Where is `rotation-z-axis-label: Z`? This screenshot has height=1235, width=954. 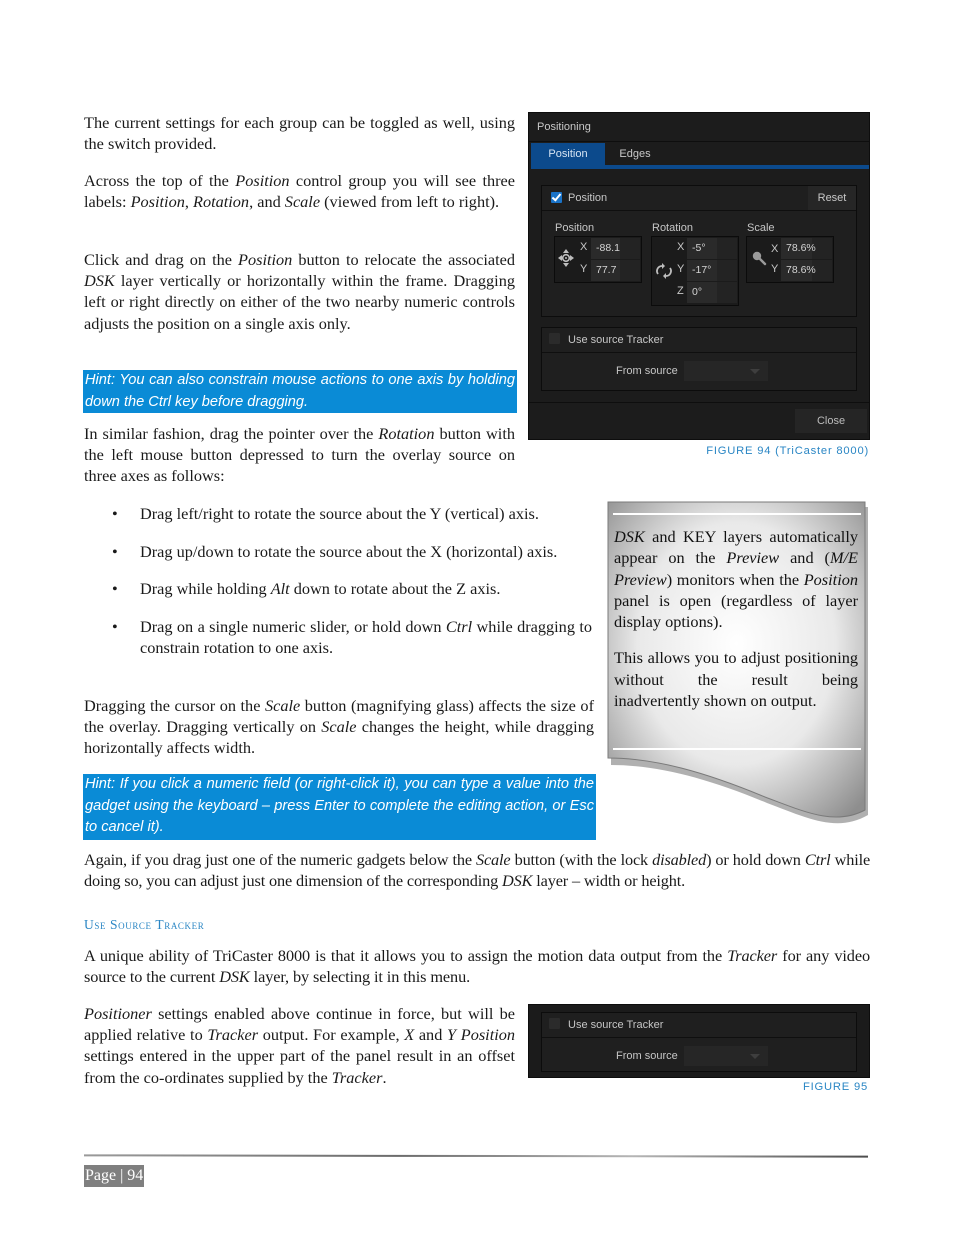
rotation-z-axis-label: Z is located at coordinates (680, 291).